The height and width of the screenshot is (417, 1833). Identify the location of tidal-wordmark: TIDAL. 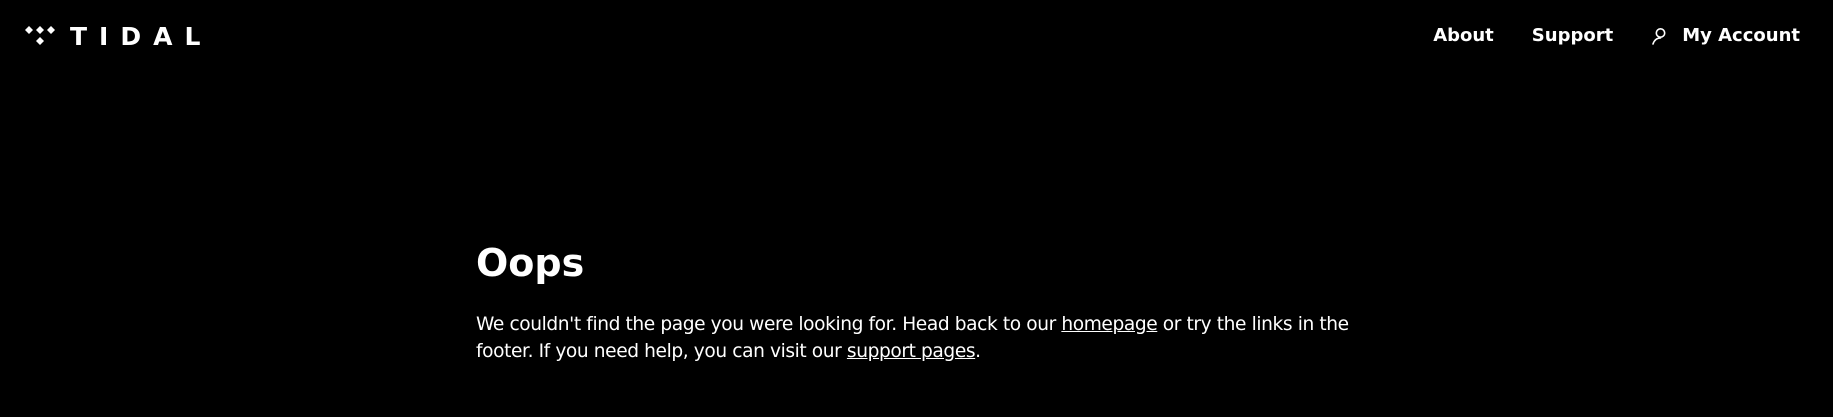
(141, 36).